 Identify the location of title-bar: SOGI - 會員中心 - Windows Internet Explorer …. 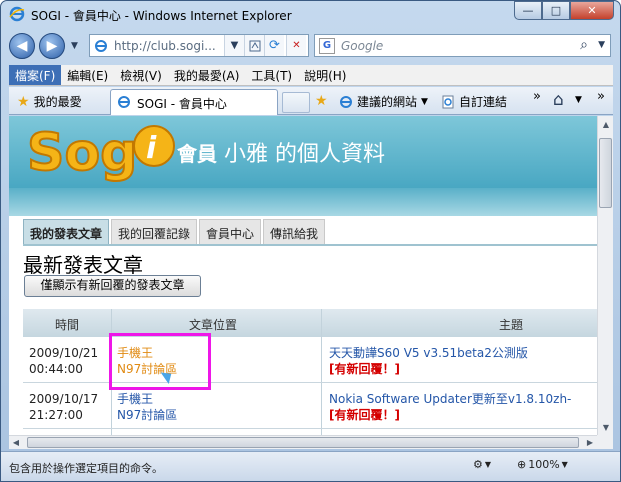
(310, 15).